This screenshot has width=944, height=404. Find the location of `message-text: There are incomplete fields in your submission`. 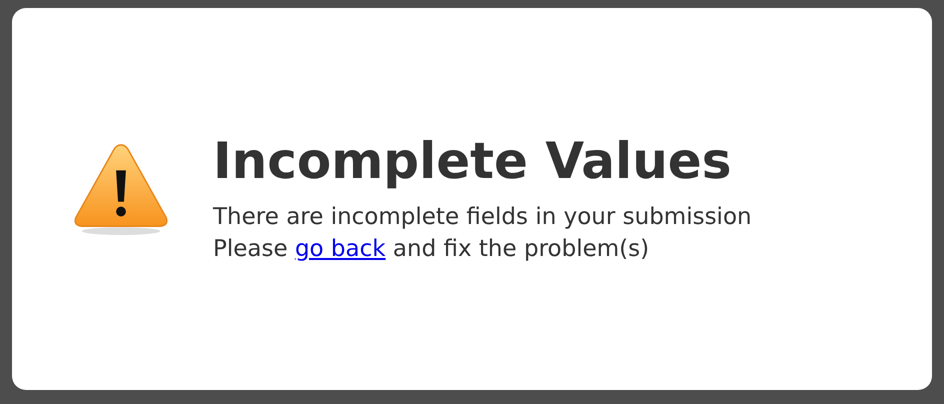

message-text: There are incomplete fields in your submission is located at coordinates (482, 217).